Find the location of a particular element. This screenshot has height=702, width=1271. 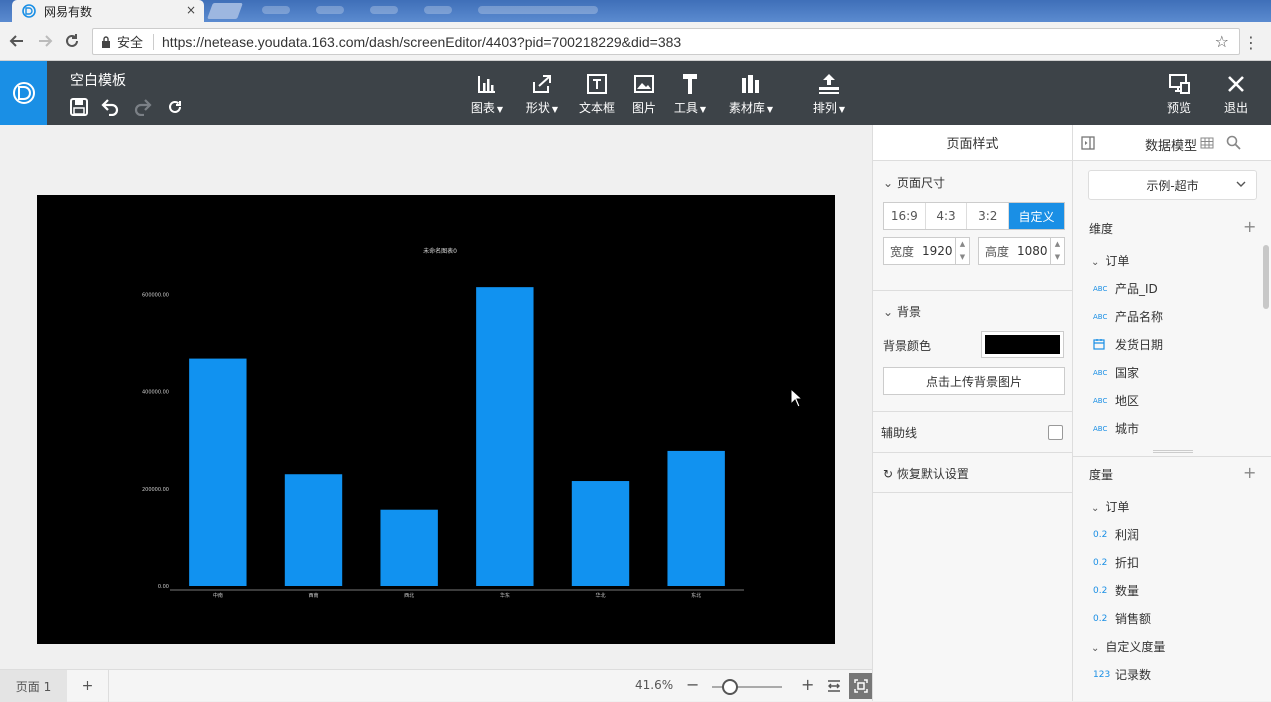

dataset-select: 示例-超市 is located at coordinates (1172, 185).